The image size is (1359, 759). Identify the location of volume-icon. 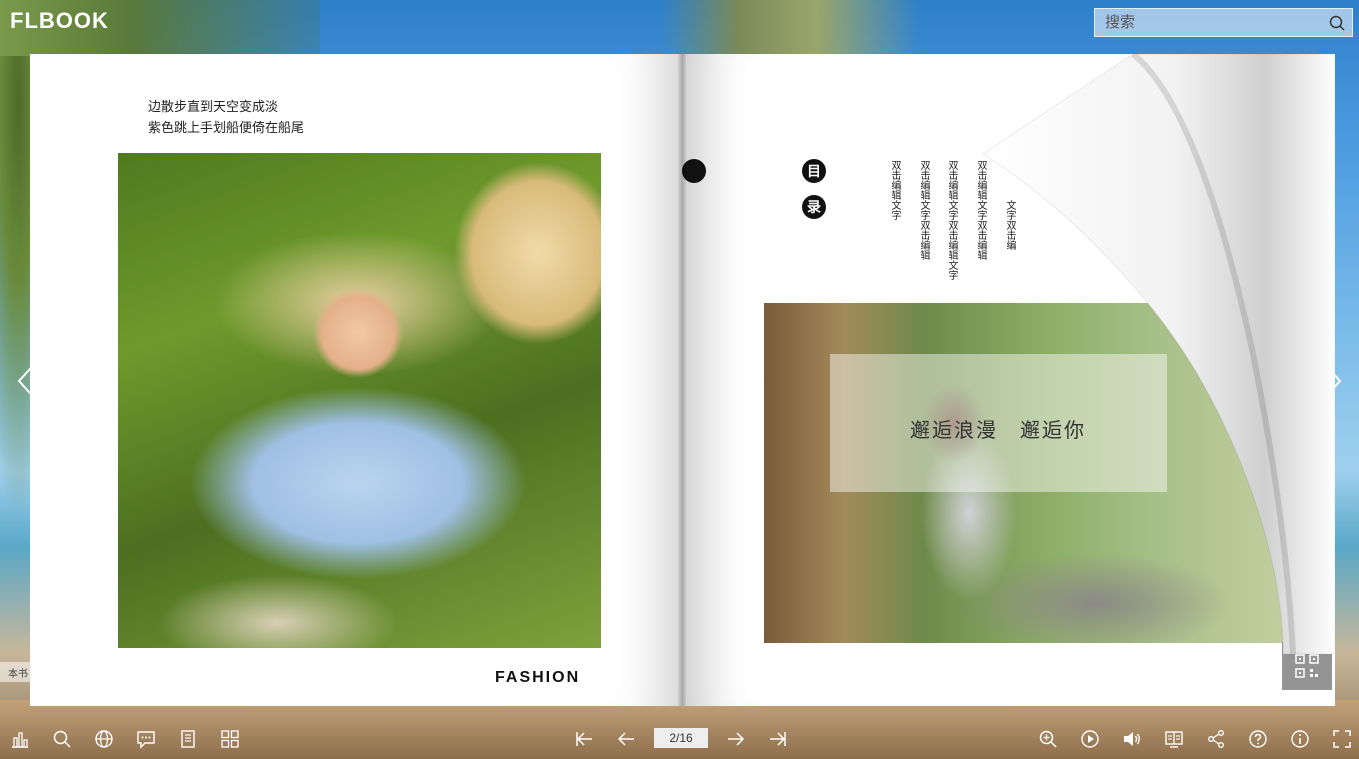
(1132, 739).